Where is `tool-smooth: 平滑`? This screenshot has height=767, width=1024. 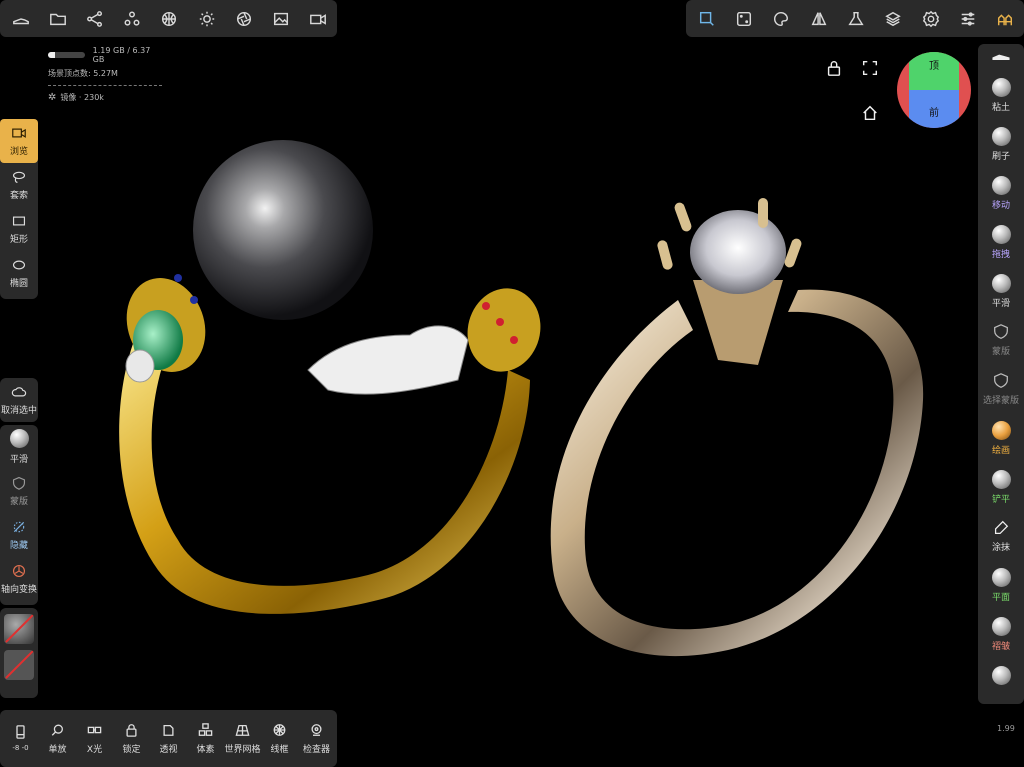 tool-smooth: 平滑 is located at coordinates (19, 447).